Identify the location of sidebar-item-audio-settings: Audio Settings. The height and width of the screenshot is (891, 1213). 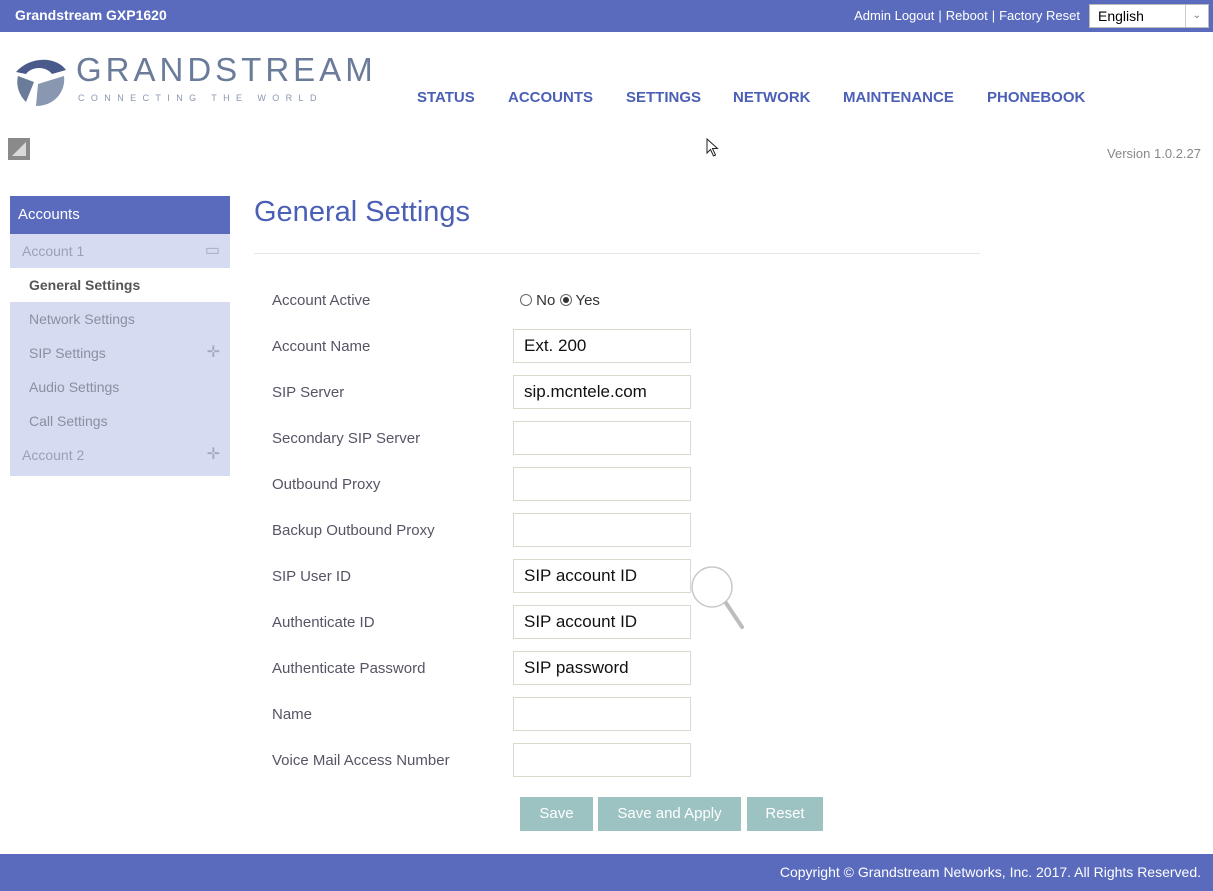
(120, 387).